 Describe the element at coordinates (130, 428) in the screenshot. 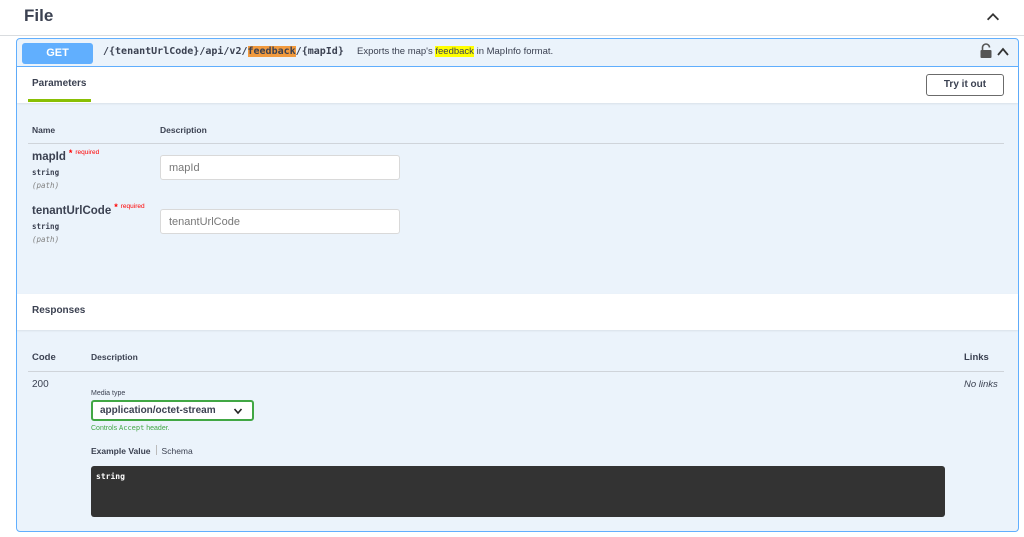

I see `controls-accept-text: Controls Accept header.` at that location.